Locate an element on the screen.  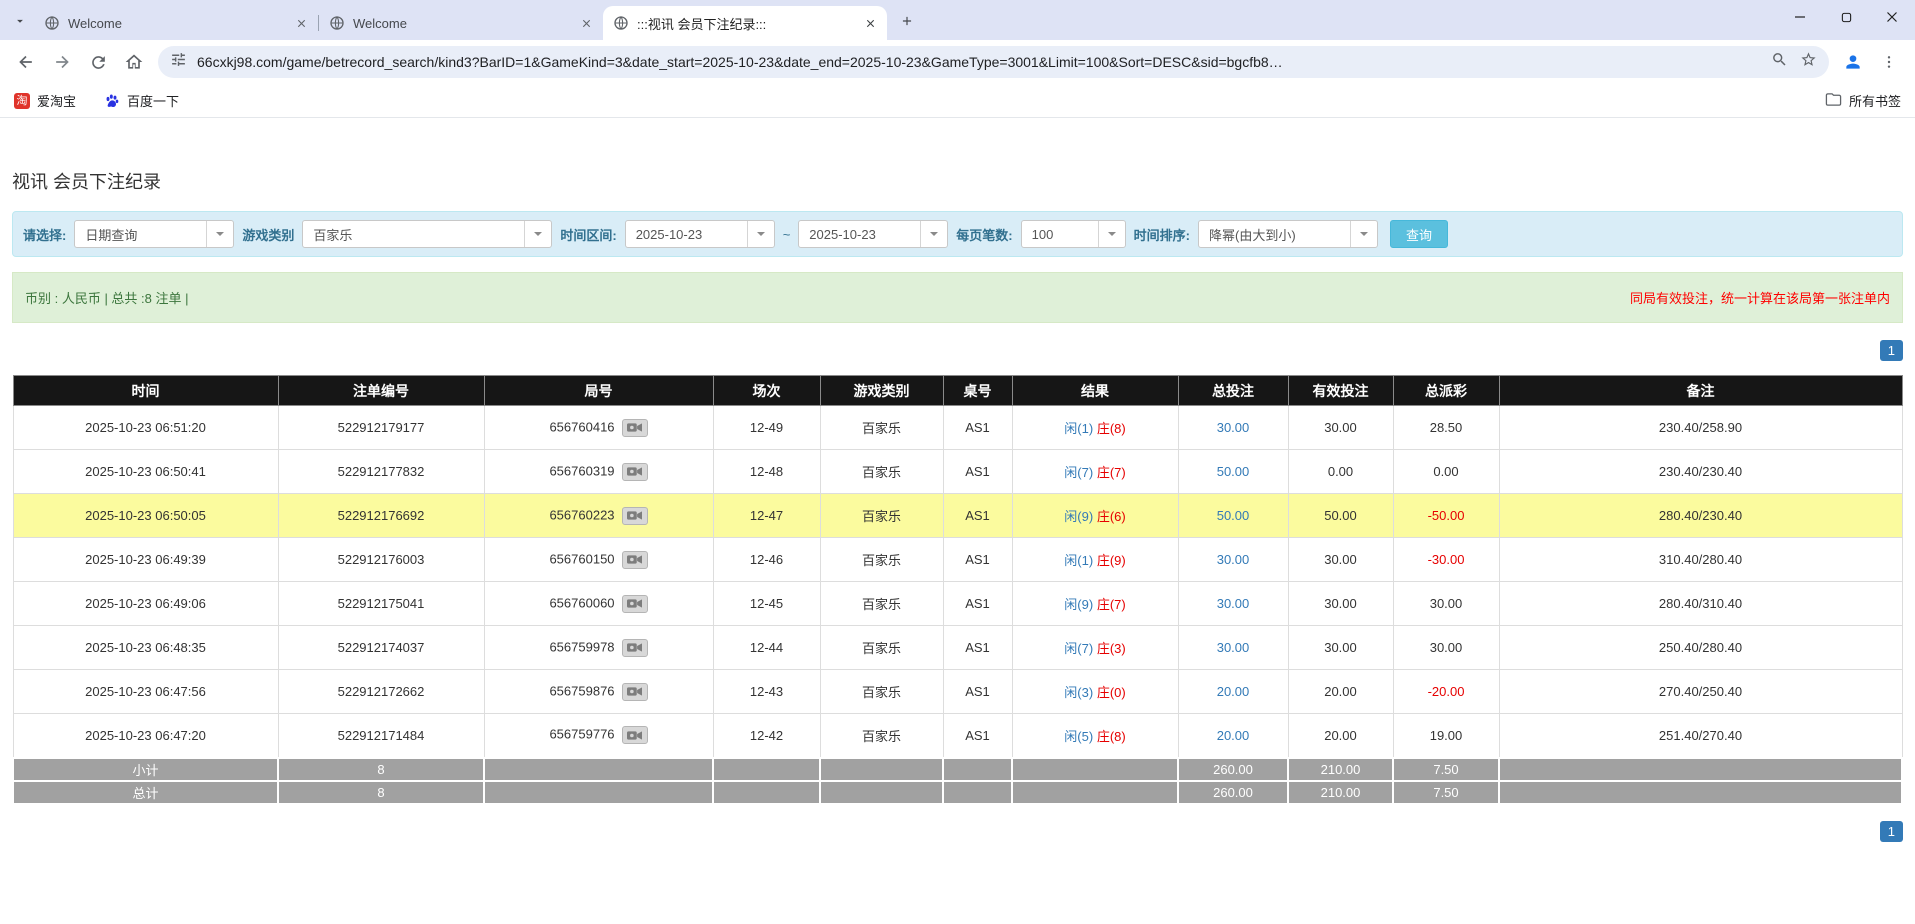
refresh-icon is located at coordinates (98, 62).